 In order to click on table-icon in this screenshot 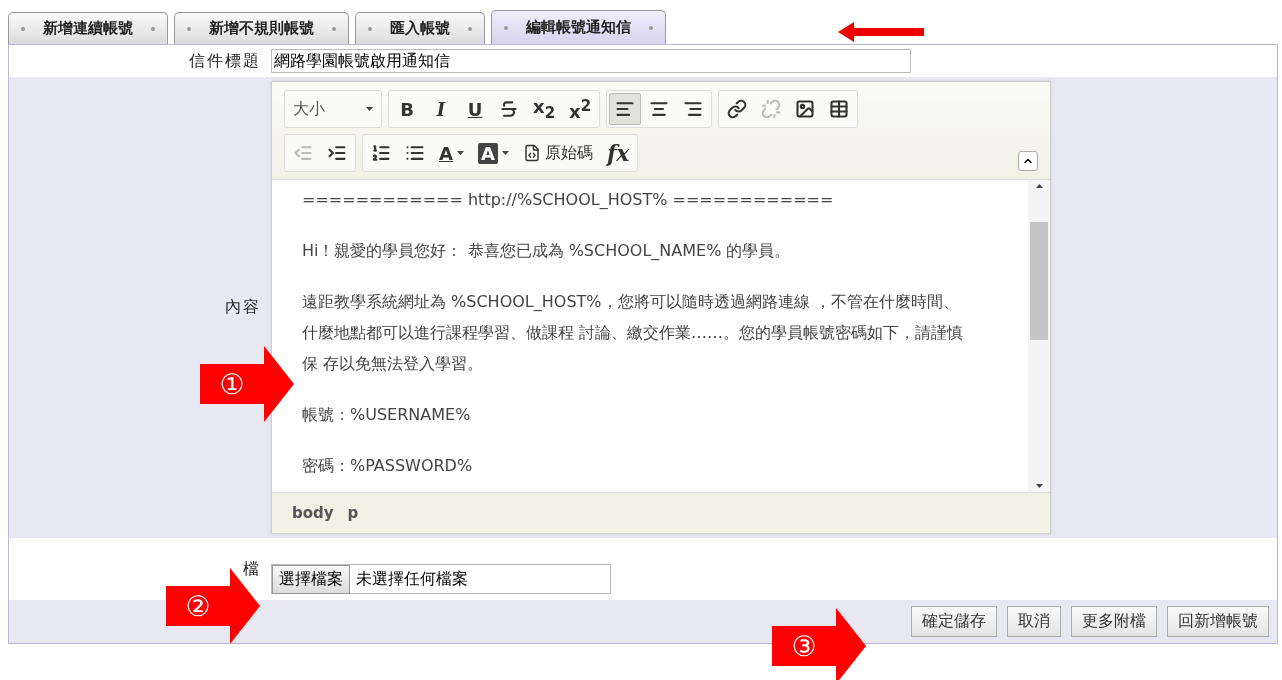, I will do `click(839, 109)`.